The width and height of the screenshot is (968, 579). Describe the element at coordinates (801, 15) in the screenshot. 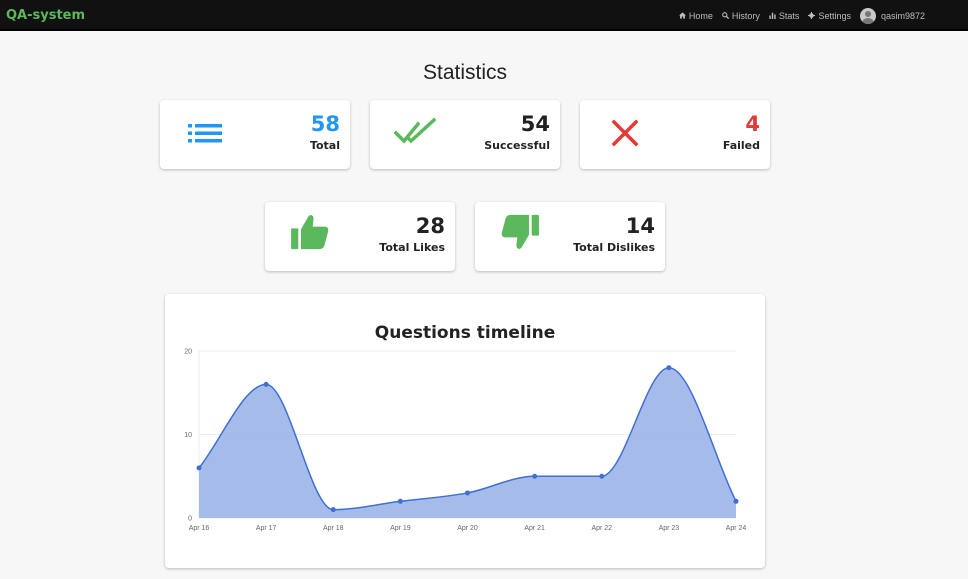

I see `nav-menu: Home History Stats Settings qasim9872` at that location.